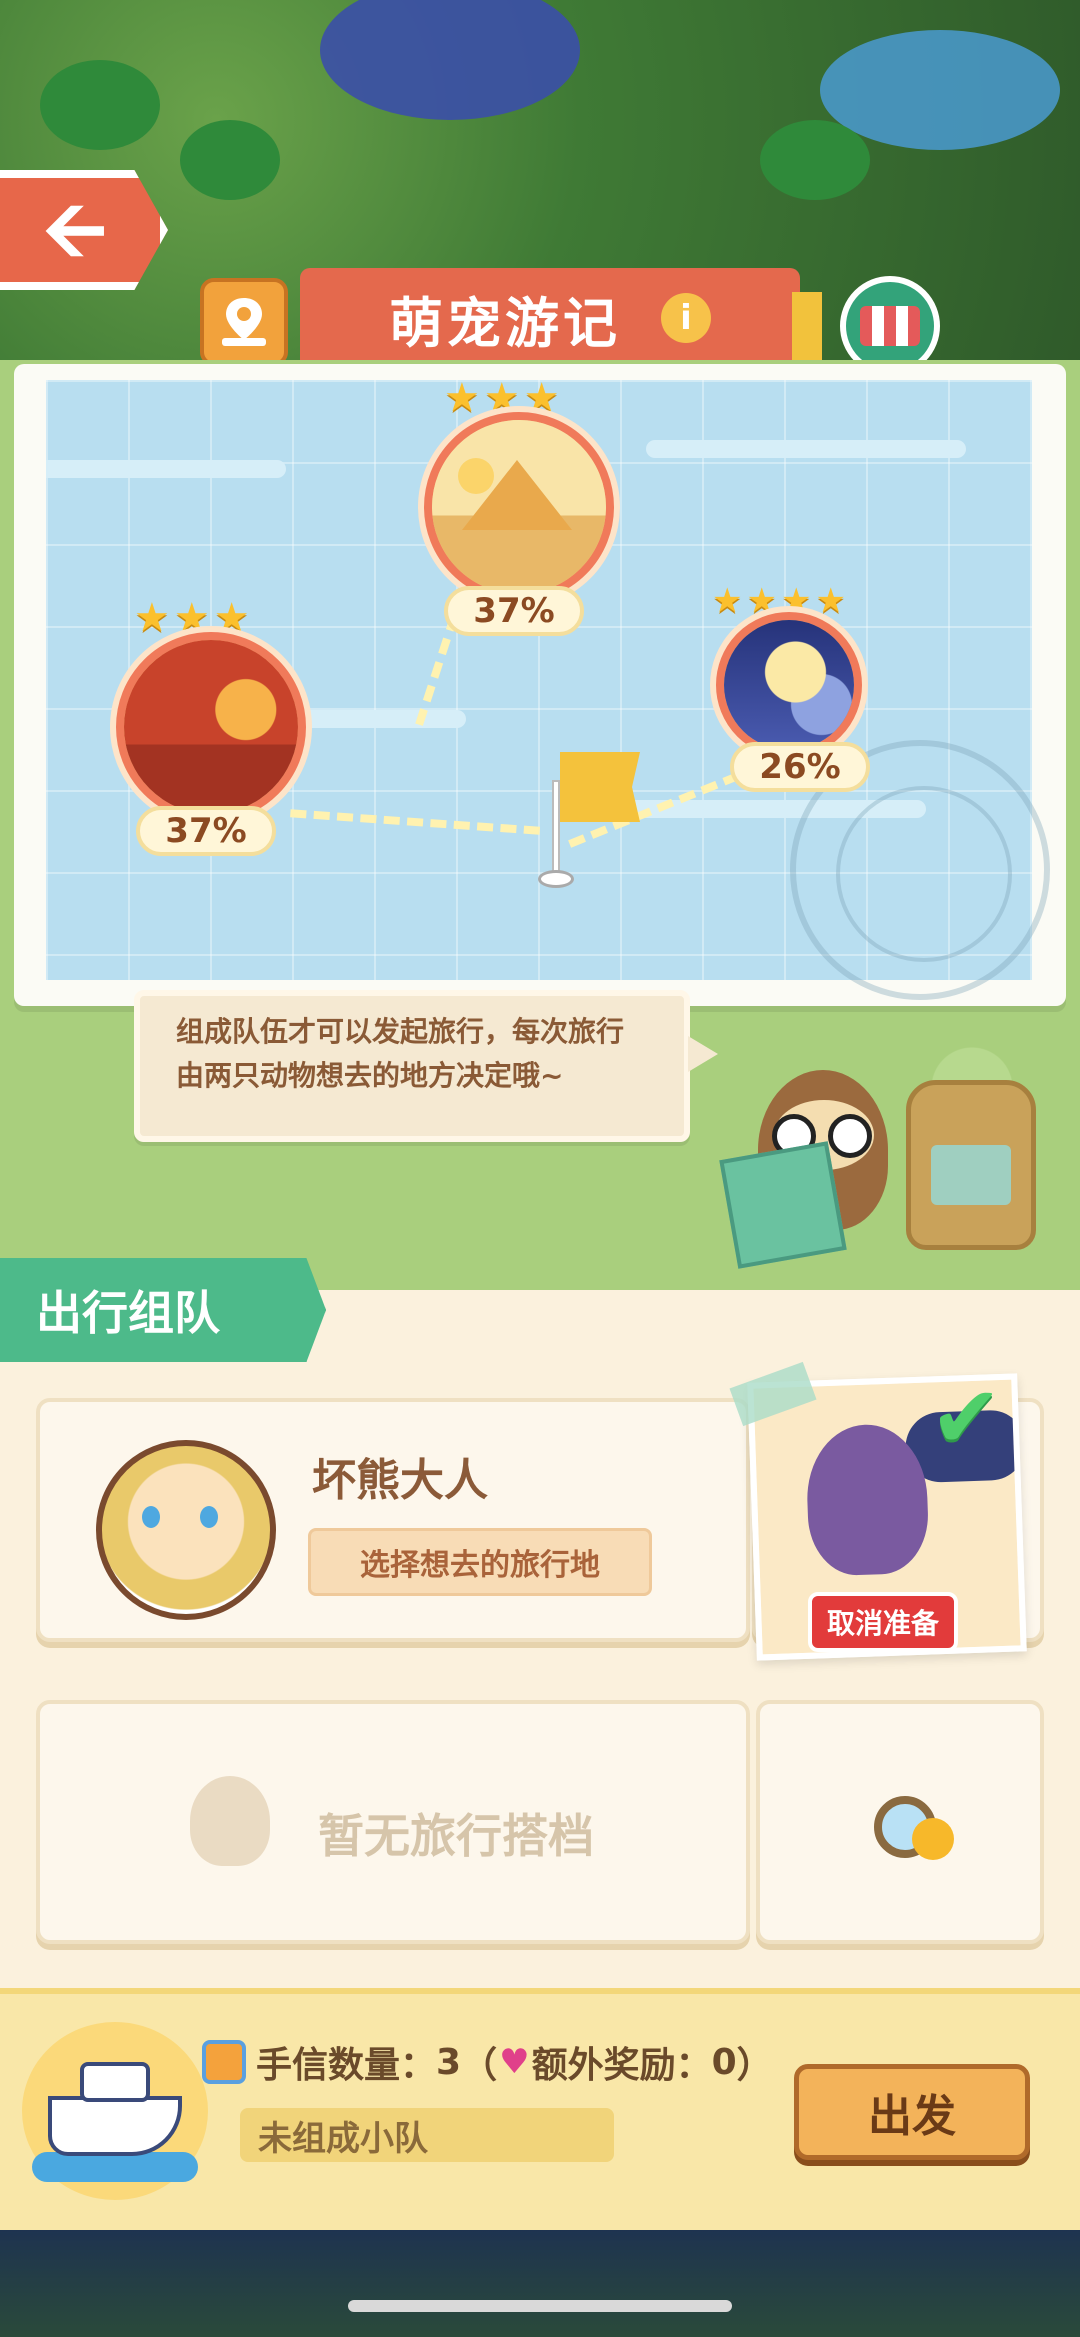 This screenshot has height=2337, width=1080. What do you see at coordinates (400, 1053) in the screenshot?
I see `guide-text: 组成队伍才可以发起旅行，每次旅行由两只动物想去的地方决定哦~` at bounding box center [400, 1053].